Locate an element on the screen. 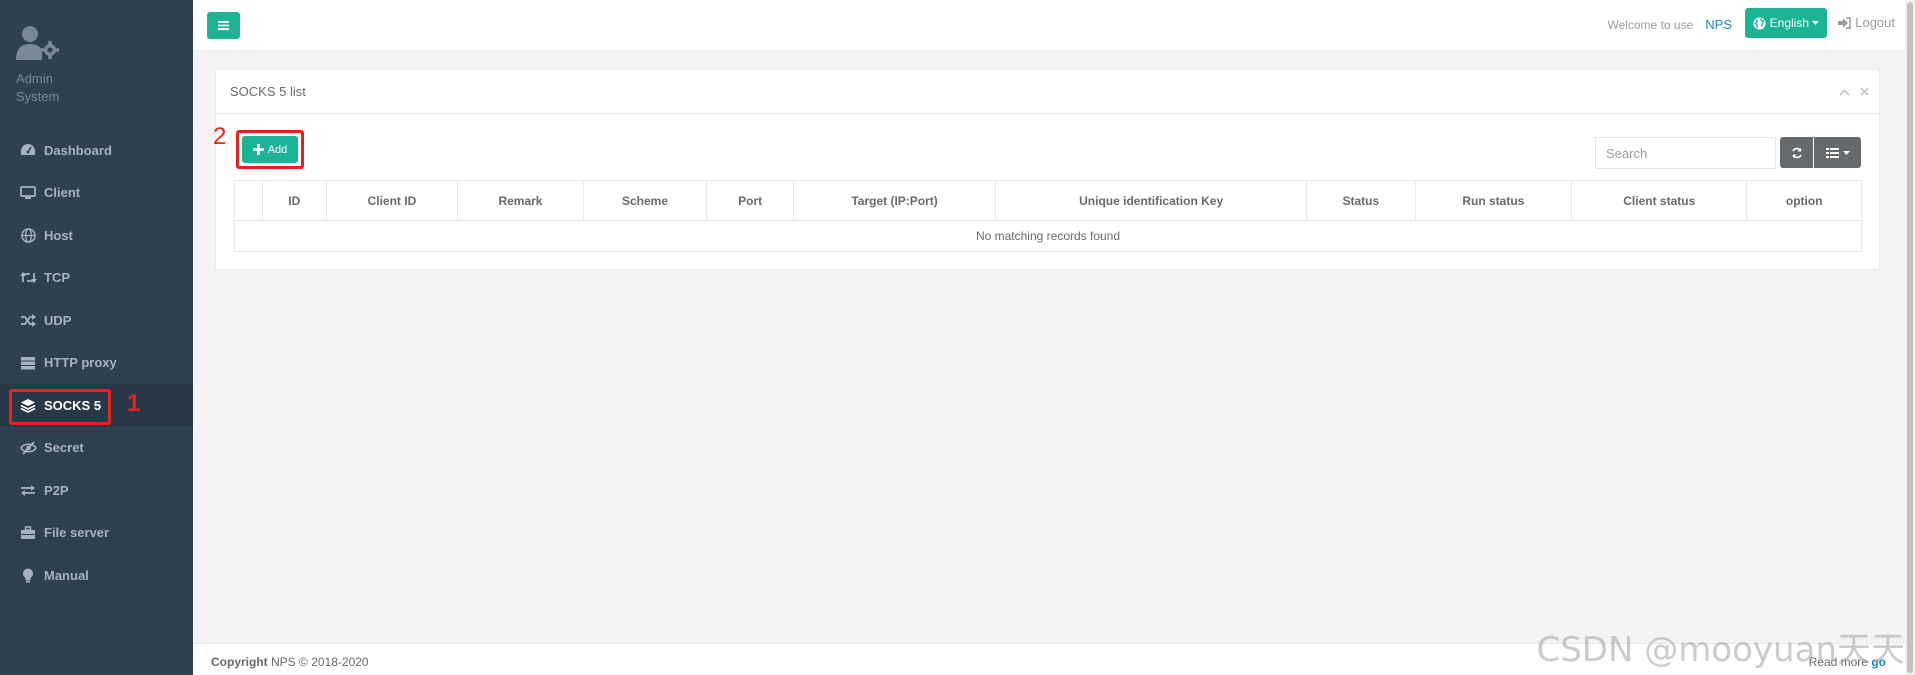 Image resolution: width=1915 pixels, height=675 pixels. footer-copyright: Copyright NPS © 2018-2020 is located at coordinates (290, 662).